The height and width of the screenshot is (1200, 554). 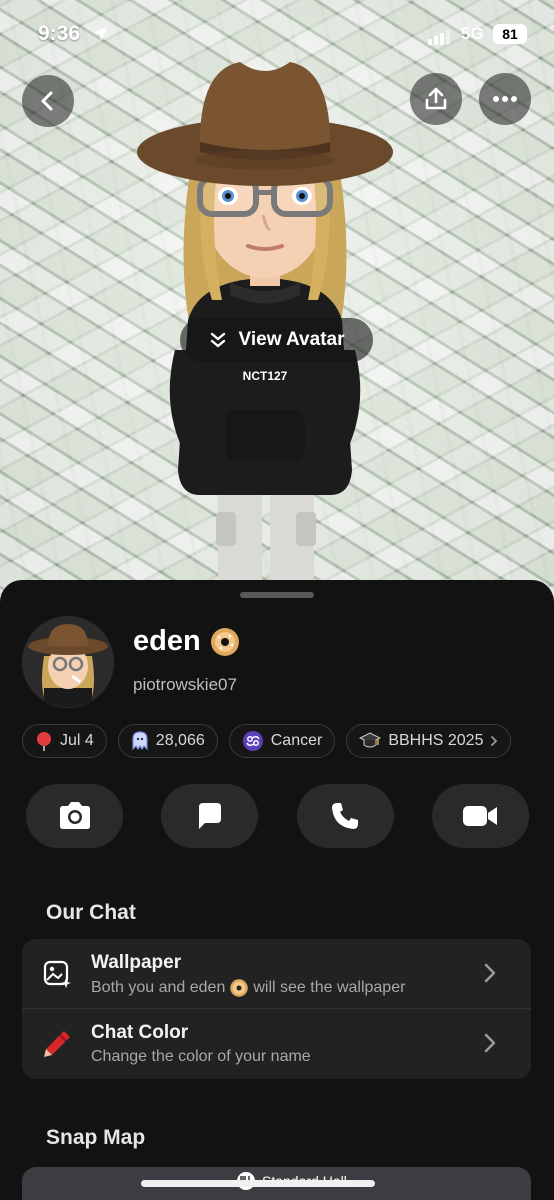 I want to click on location-arrow-icon, so click(x=100, y=34).